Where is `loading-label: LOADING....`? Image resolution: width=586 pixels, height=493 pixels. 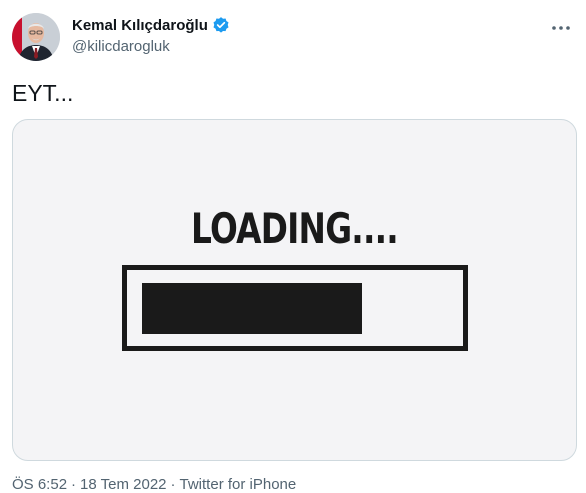 loading-label: LOADING.... is located at coordinates (295, 228).